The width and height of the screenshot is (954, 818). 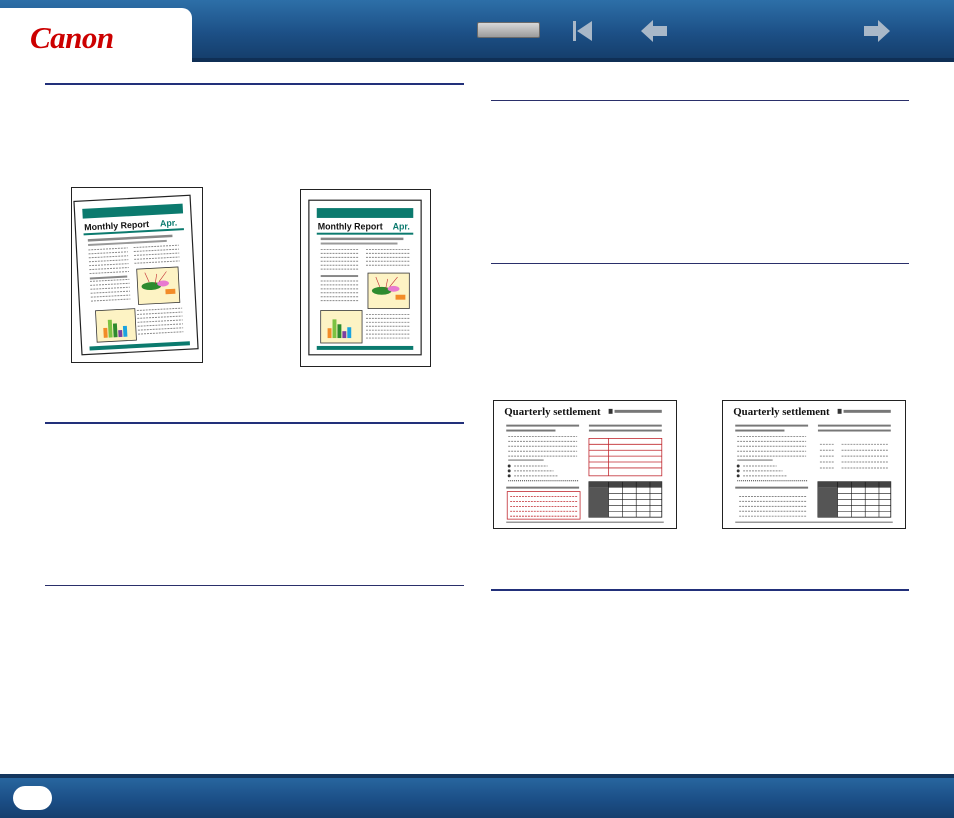 What do you see at coordinates (585, 464) in the screenshot?
I see `settlement-before-figure: Quarterly settlement` at bounding box center [585, 464].